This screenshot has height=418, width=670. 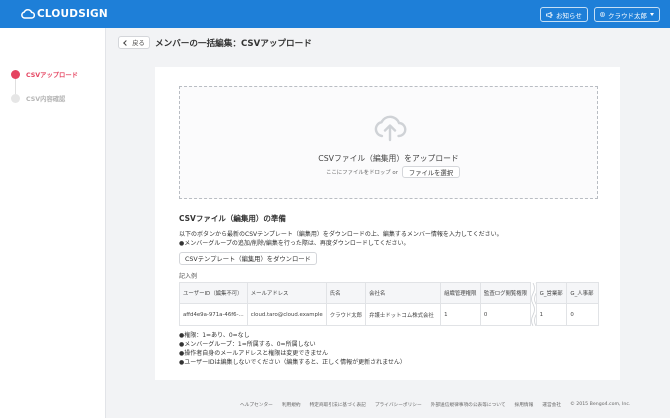 What do you see at coordinates (362, 173) in the screenshot?
I see `drop-hint: ここにファイルをドロップ or` at bounding box center [362, 173].